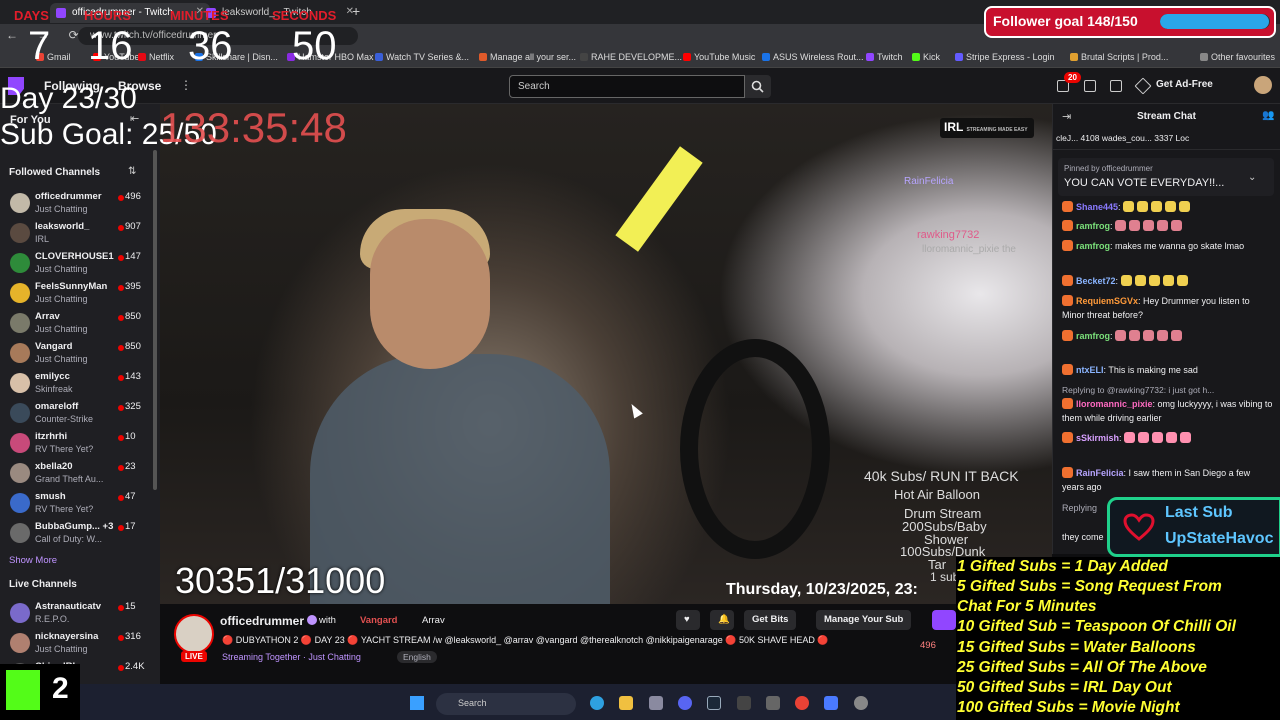 This screenshot has width=1280, height=720. What do you see at coordinates (802, 703) in the screenshot?
I see `chrome-icon` at bounding box center [802, 703].